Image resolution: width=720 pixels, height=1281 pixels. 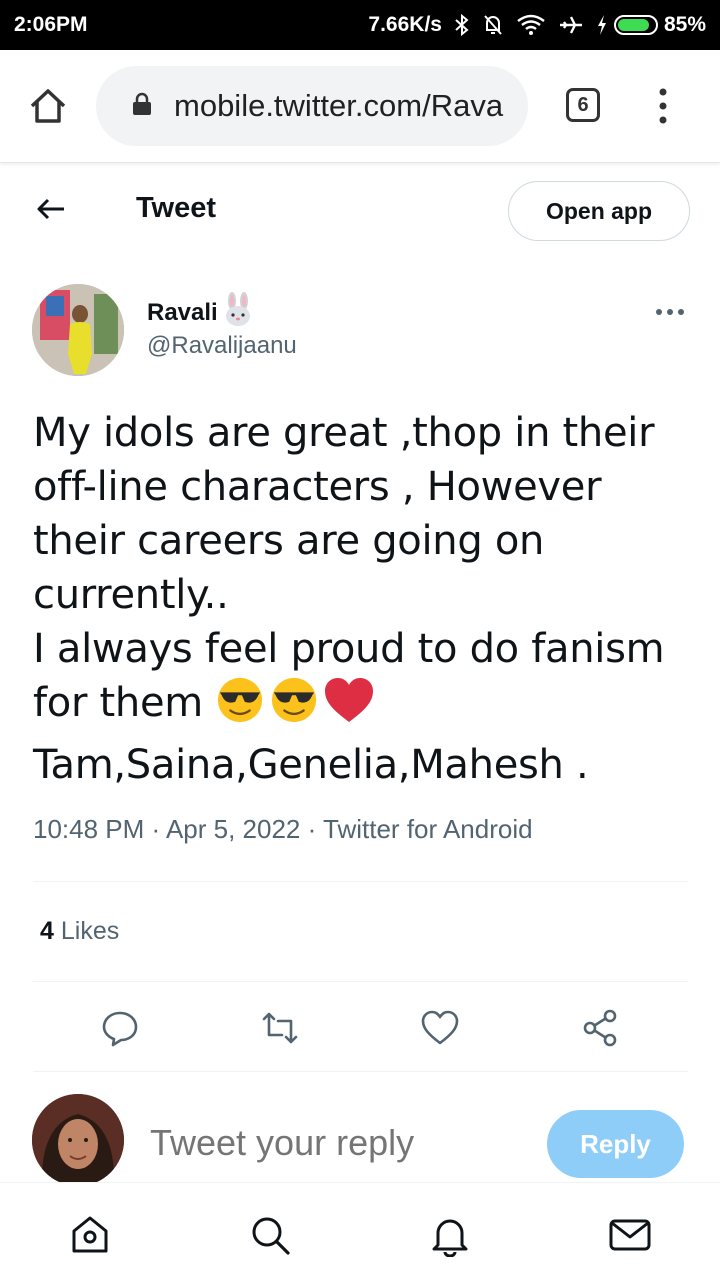 I want to click on notifications-bell-icon, so click(x=450, y=1235).